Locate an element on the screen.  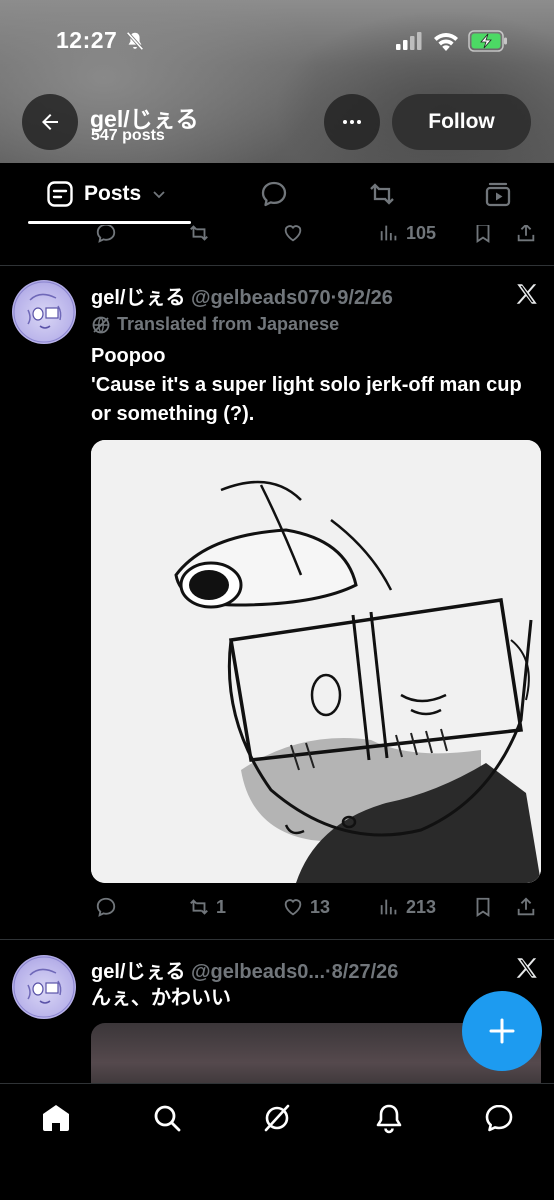
arrow-left-icon is located at coordinates (50, 122).